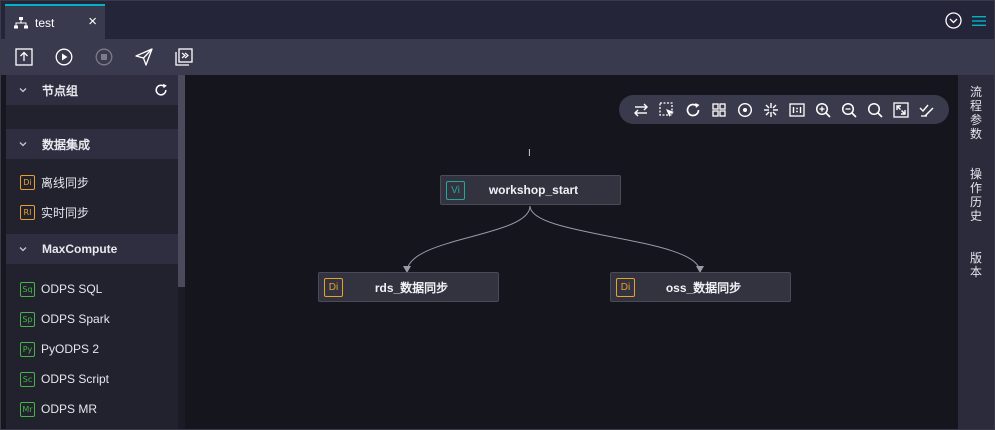 The height and width of the screenshot is (430, 995). Describe the element at coordinates (65, 212) in the screenshot. I see `node-type-label: 实时同步` at that location.